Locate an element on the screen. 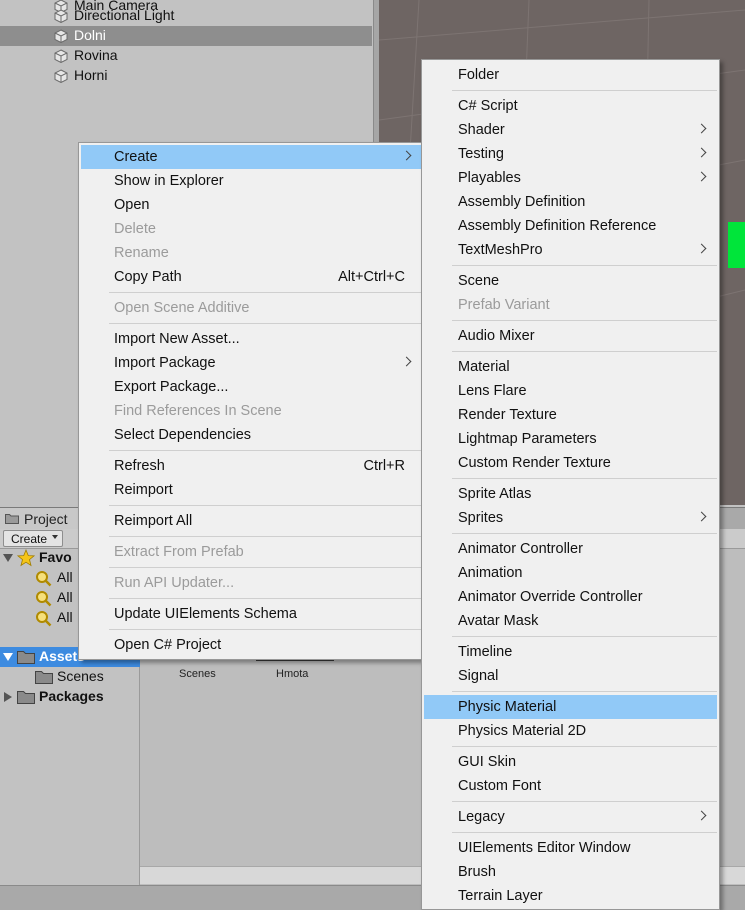  tab-project: Project is located at coordinates (39, 519).